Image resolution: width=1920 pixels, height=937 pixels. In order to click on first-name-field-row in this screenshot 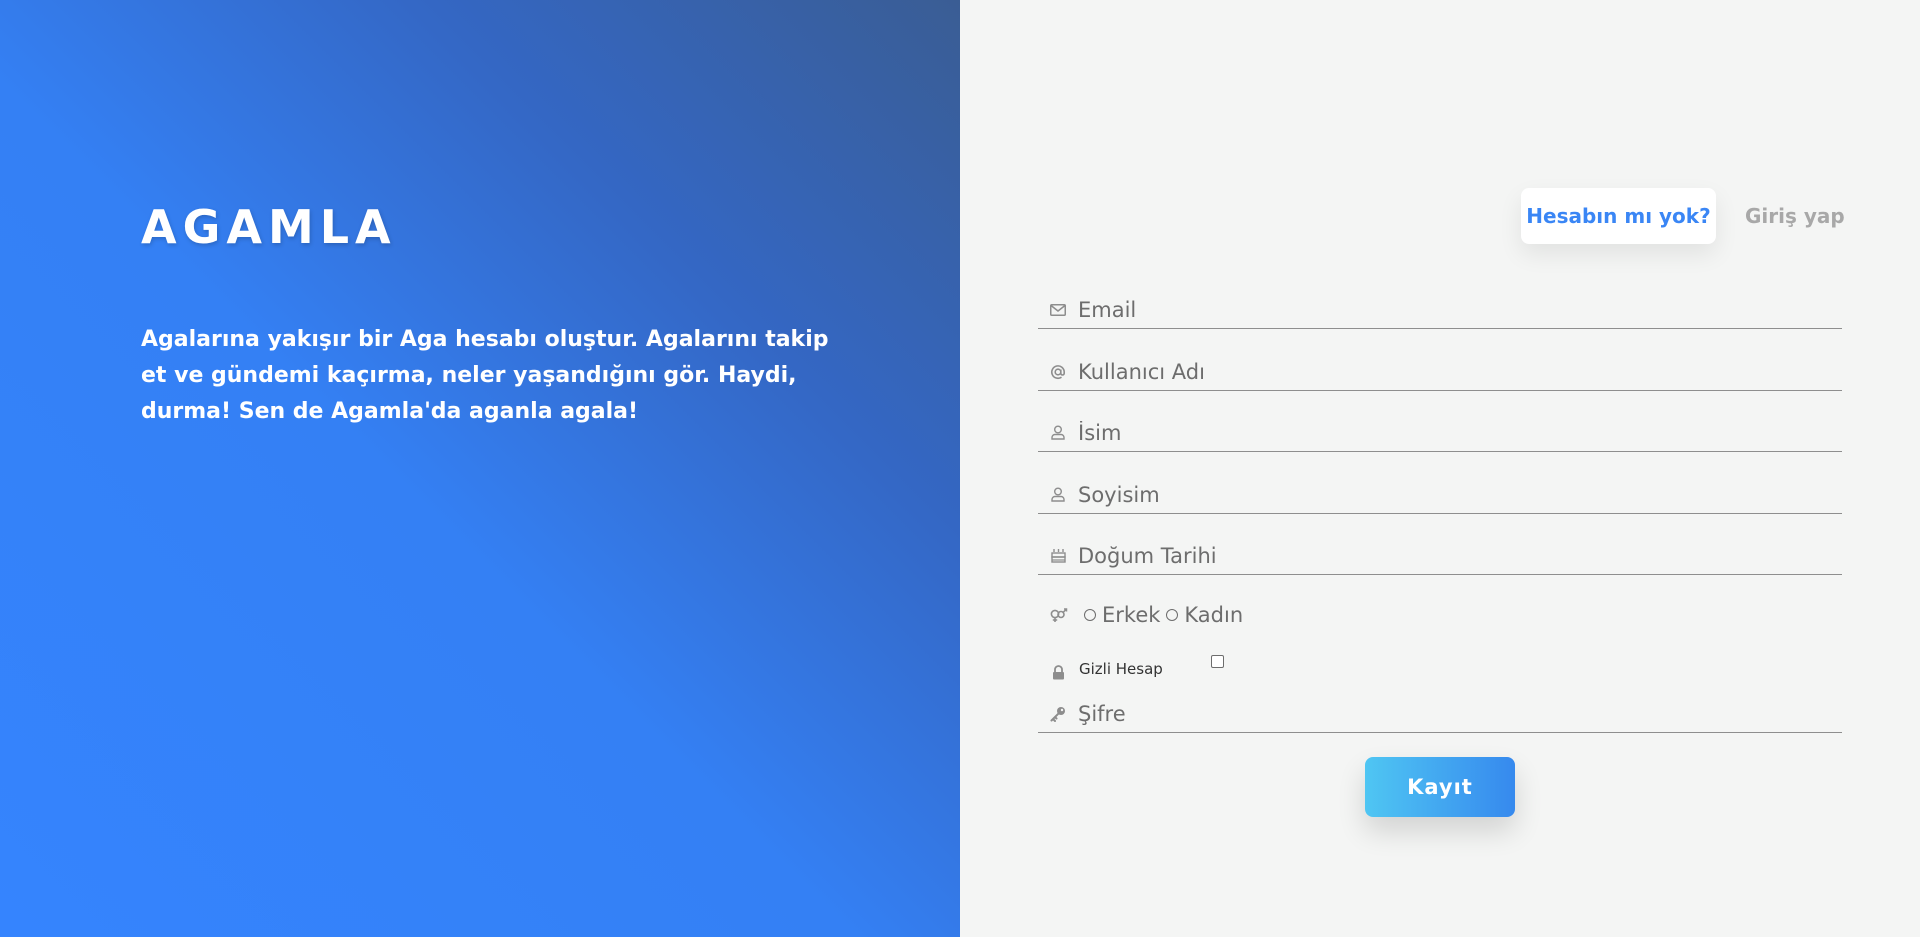, I will do `click(1440, 433)`.